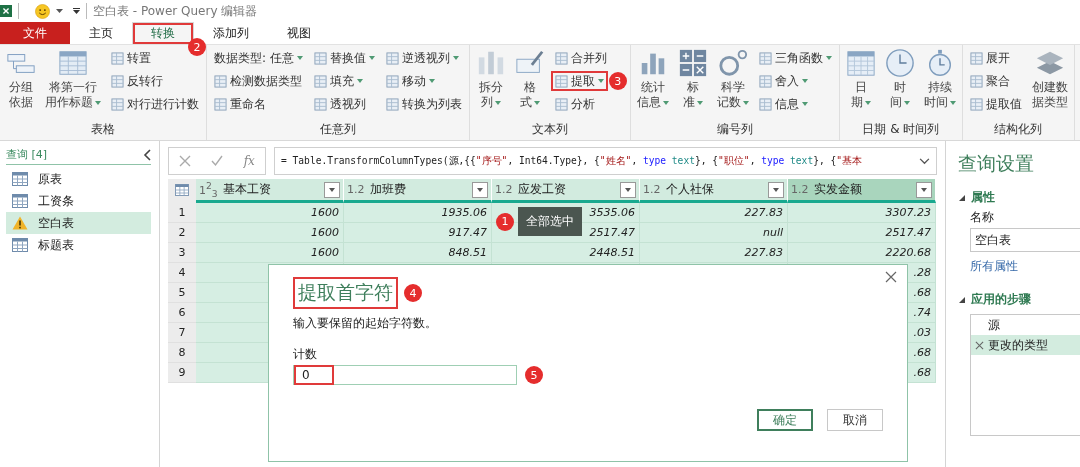 The height and width of the screenshot is (467, 1080). What do you see at coordinates (783, 81) in the screenshot?
I see `ribbon-button: 舍入` at bounding box center [783, 81].